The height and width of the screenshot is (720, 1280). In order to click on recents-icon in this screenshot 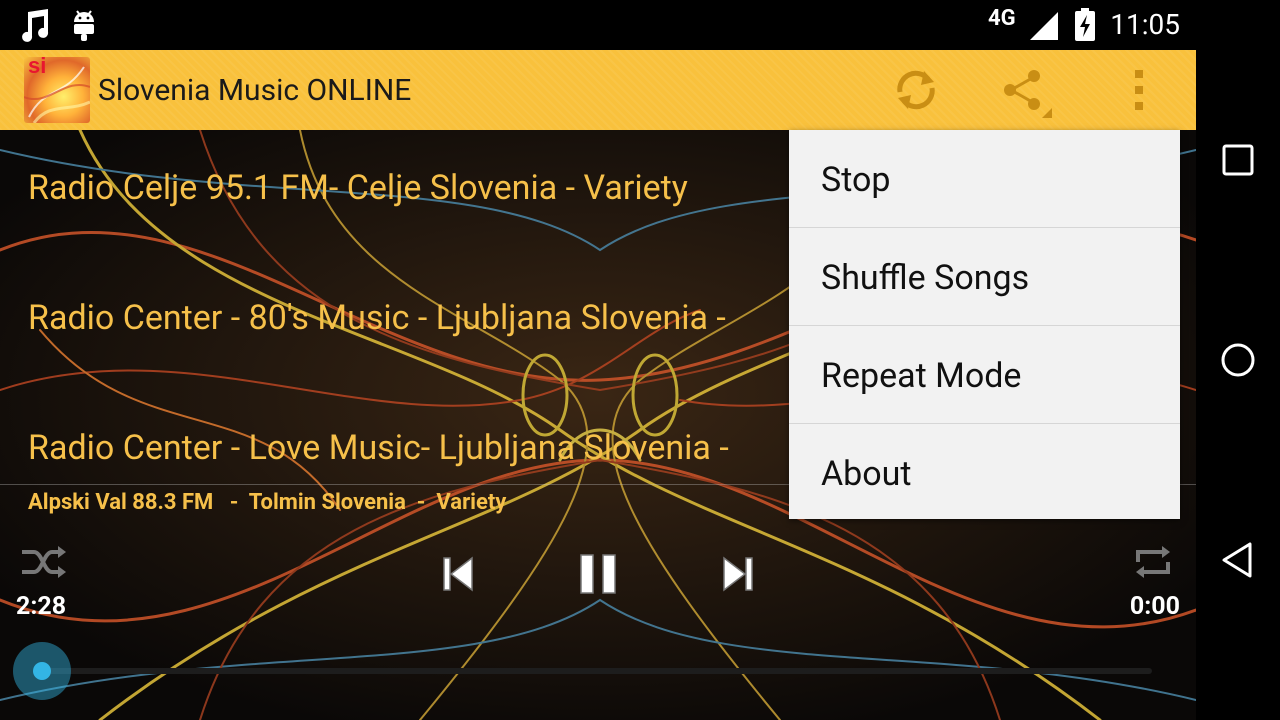, I will do `click(1238, 160)`.